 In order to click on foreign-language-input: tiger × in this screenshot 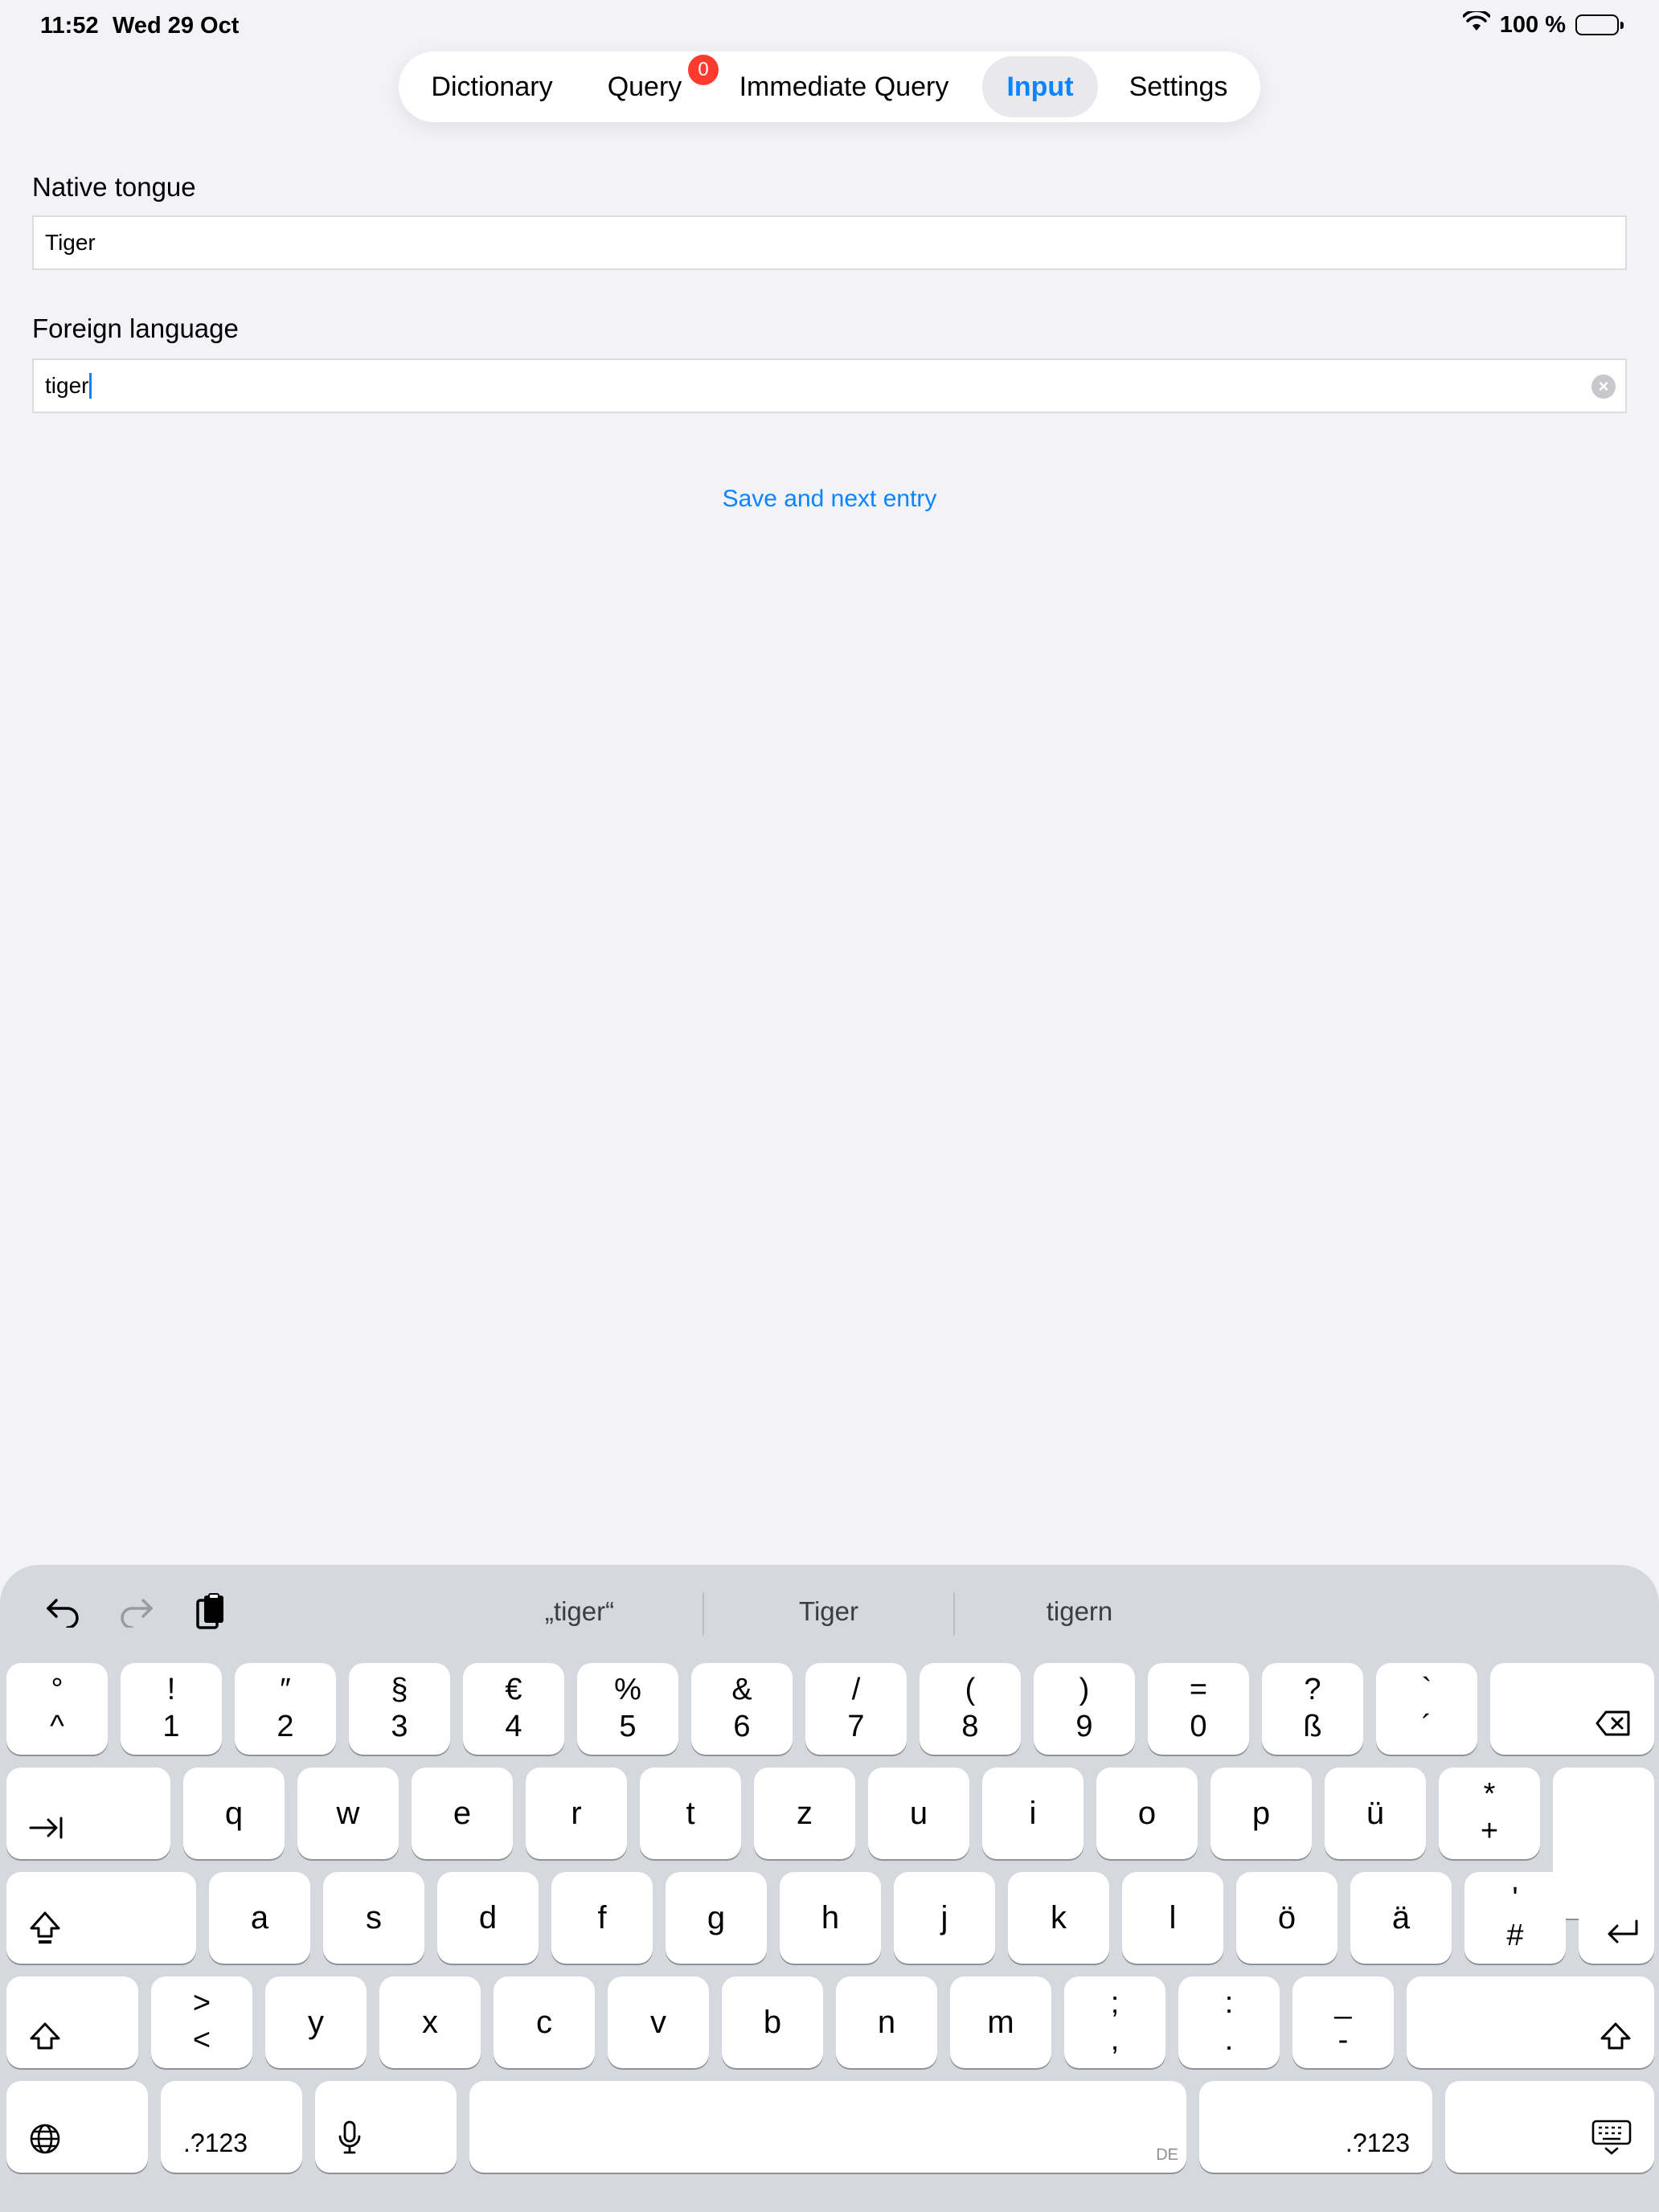, I will do `click(829, 385)`.